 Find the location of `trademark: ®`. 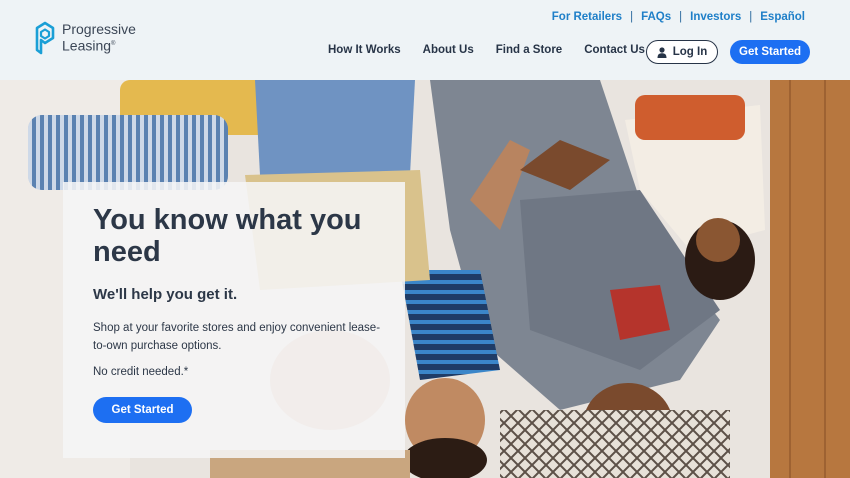

trademark: ® is located at coordinates (113, 44).